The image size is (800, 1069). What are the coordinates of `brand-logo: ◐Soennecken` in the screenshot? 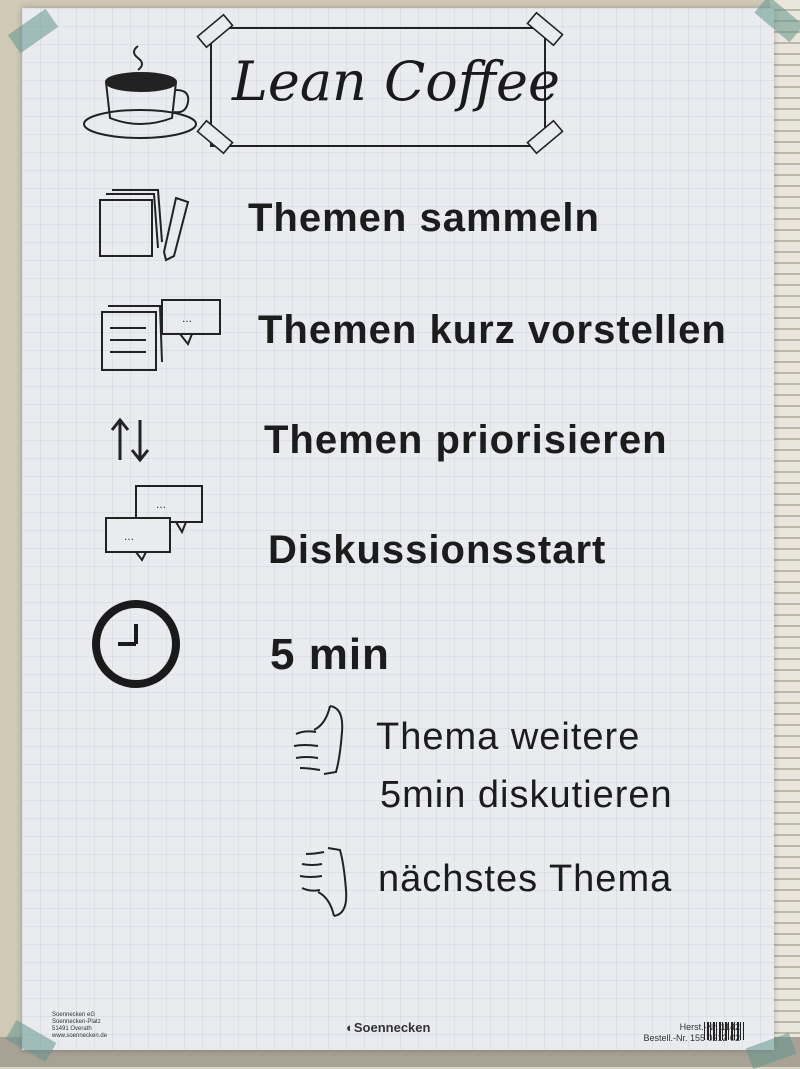 It's located at (388, 1027).